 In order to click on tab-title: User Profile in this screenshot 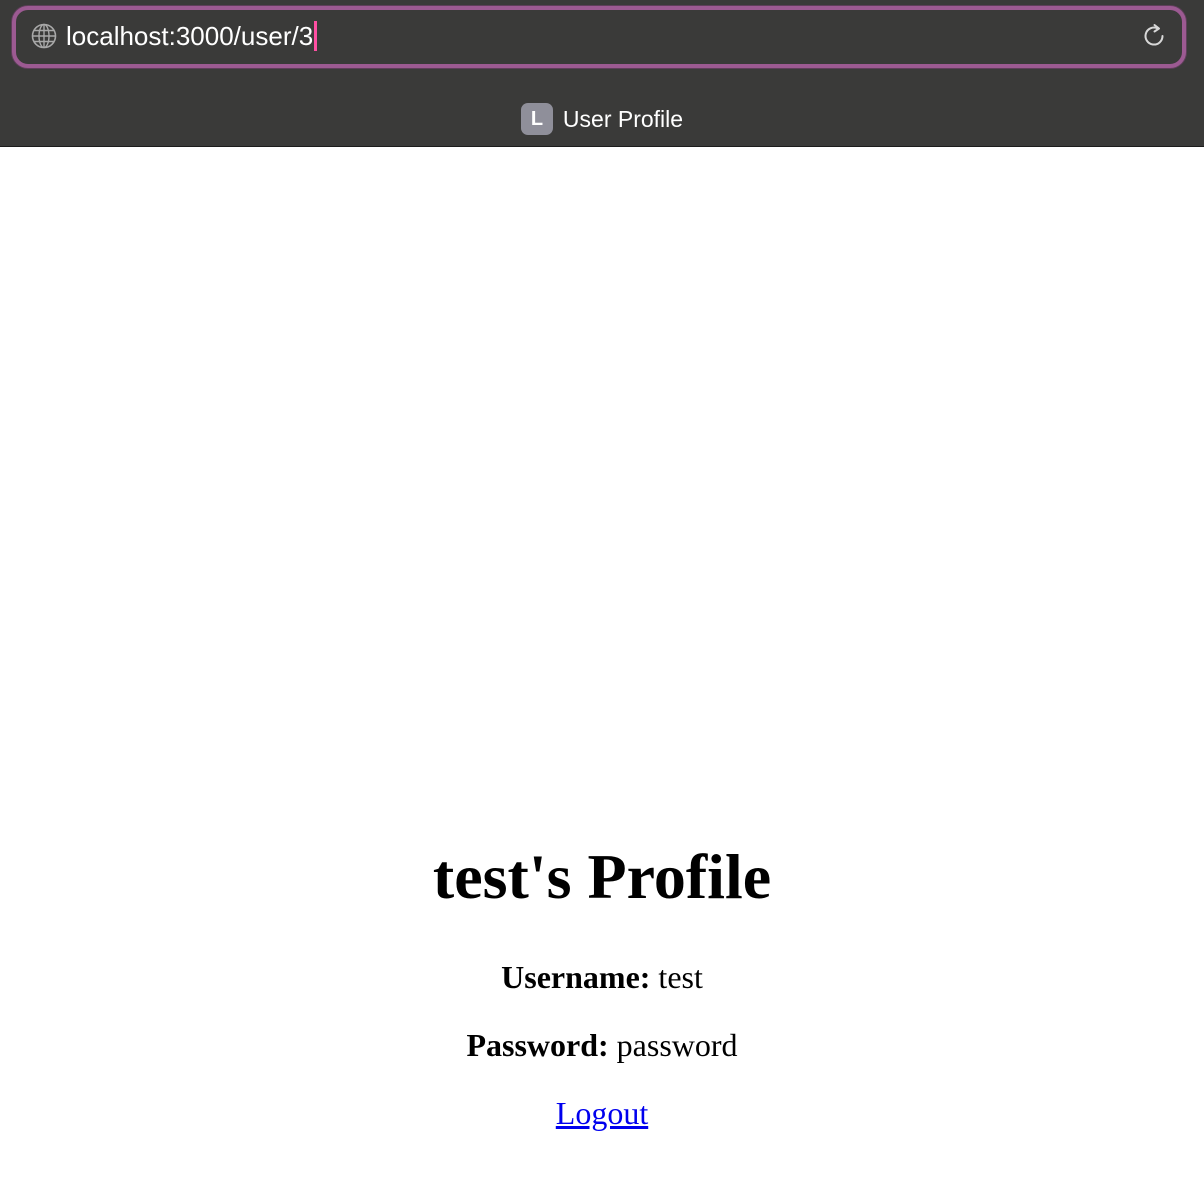, I will do `click(623, 118)`.